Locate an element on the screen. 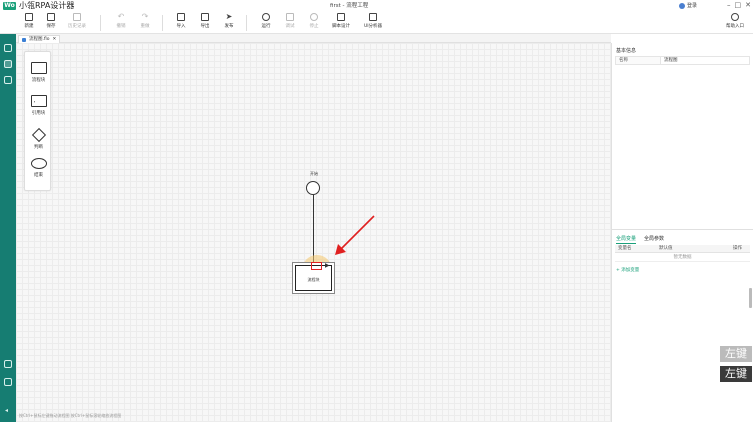 Image resolution: width=753 pixels, height=422 pixels. window-controls: – □ ✕ is located at coordinates (739, 5).